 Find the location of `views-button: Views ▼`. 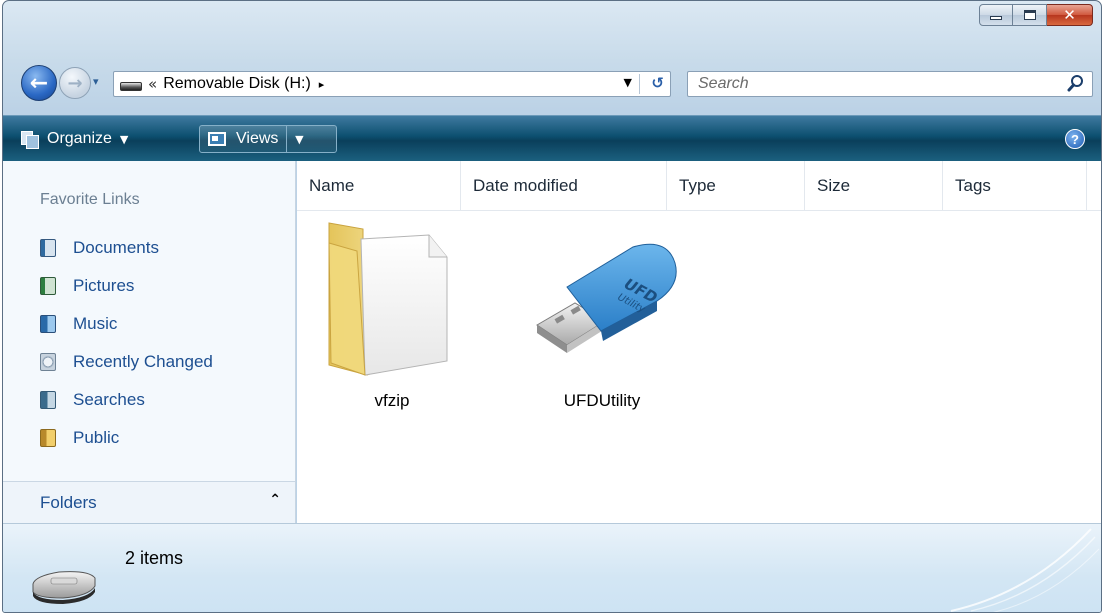

views-button: Views ▼ is located at coordinates (268, 139).